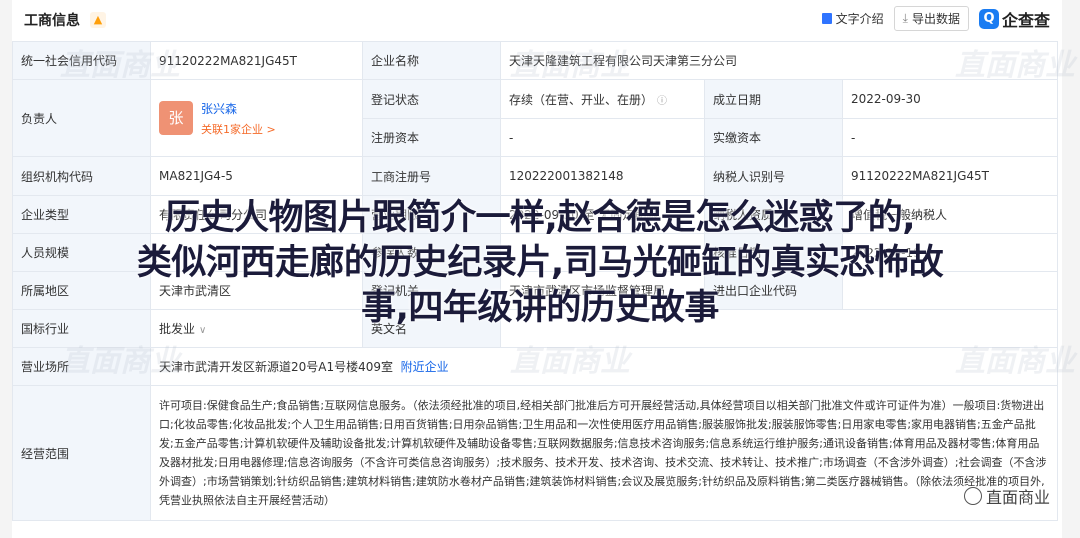 The width and height of the screenshot is (1080, 538). I want to click on brand-logo: Q 企查查, so click(1014, 19).